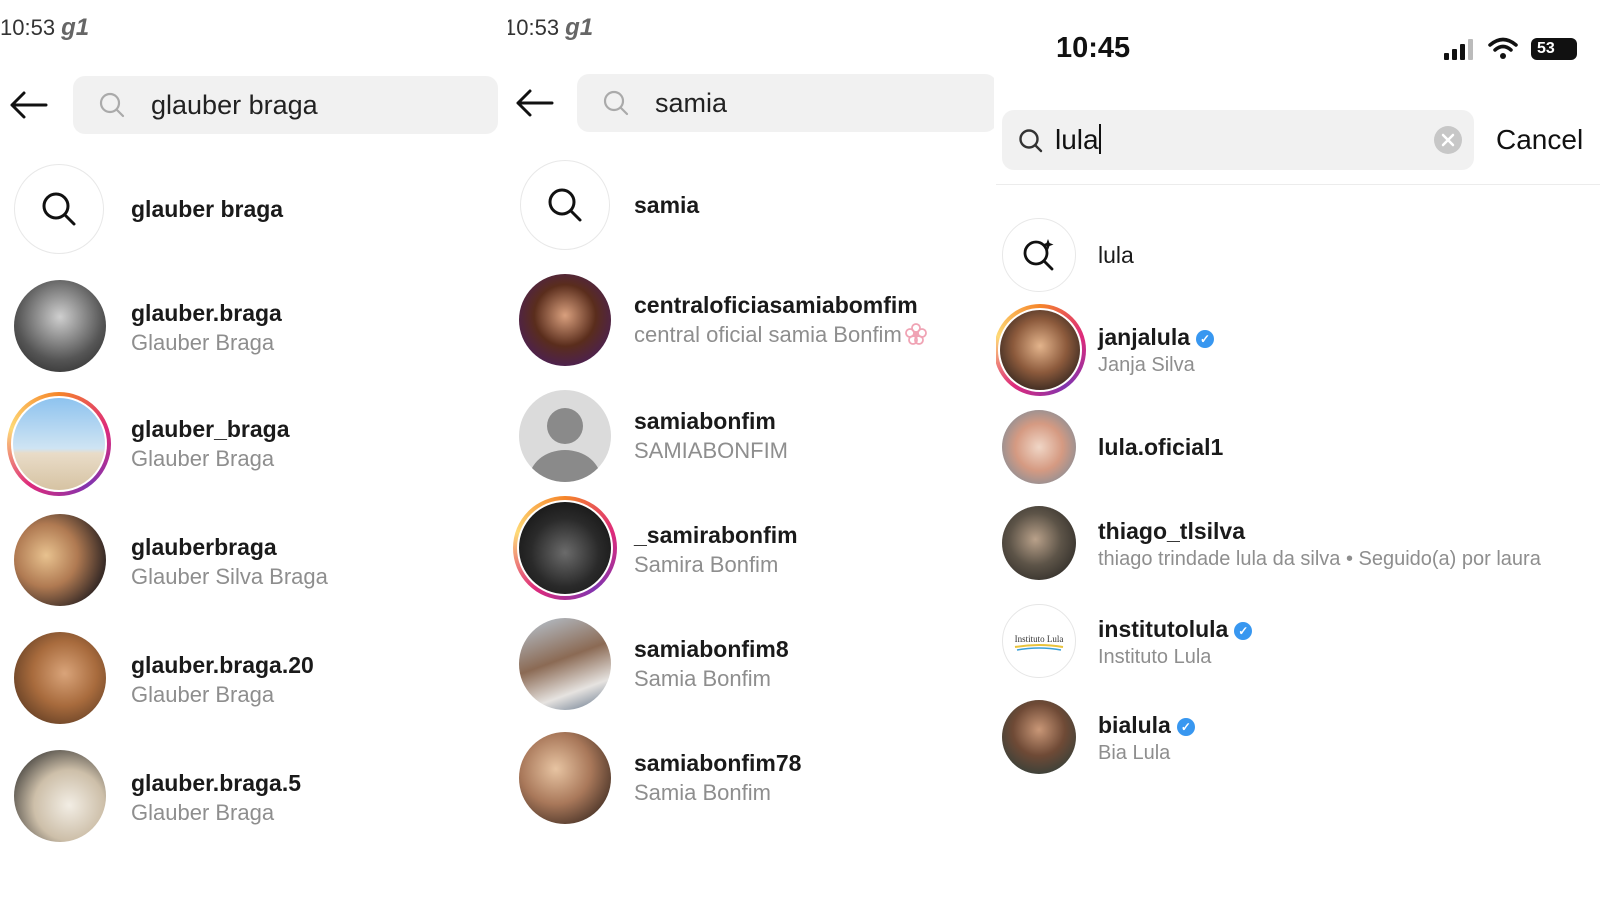  What do you see at coordinates (1554, 49) in the screenshot?
I see `battery-icon: 53` at bounding box center [1554, 49].